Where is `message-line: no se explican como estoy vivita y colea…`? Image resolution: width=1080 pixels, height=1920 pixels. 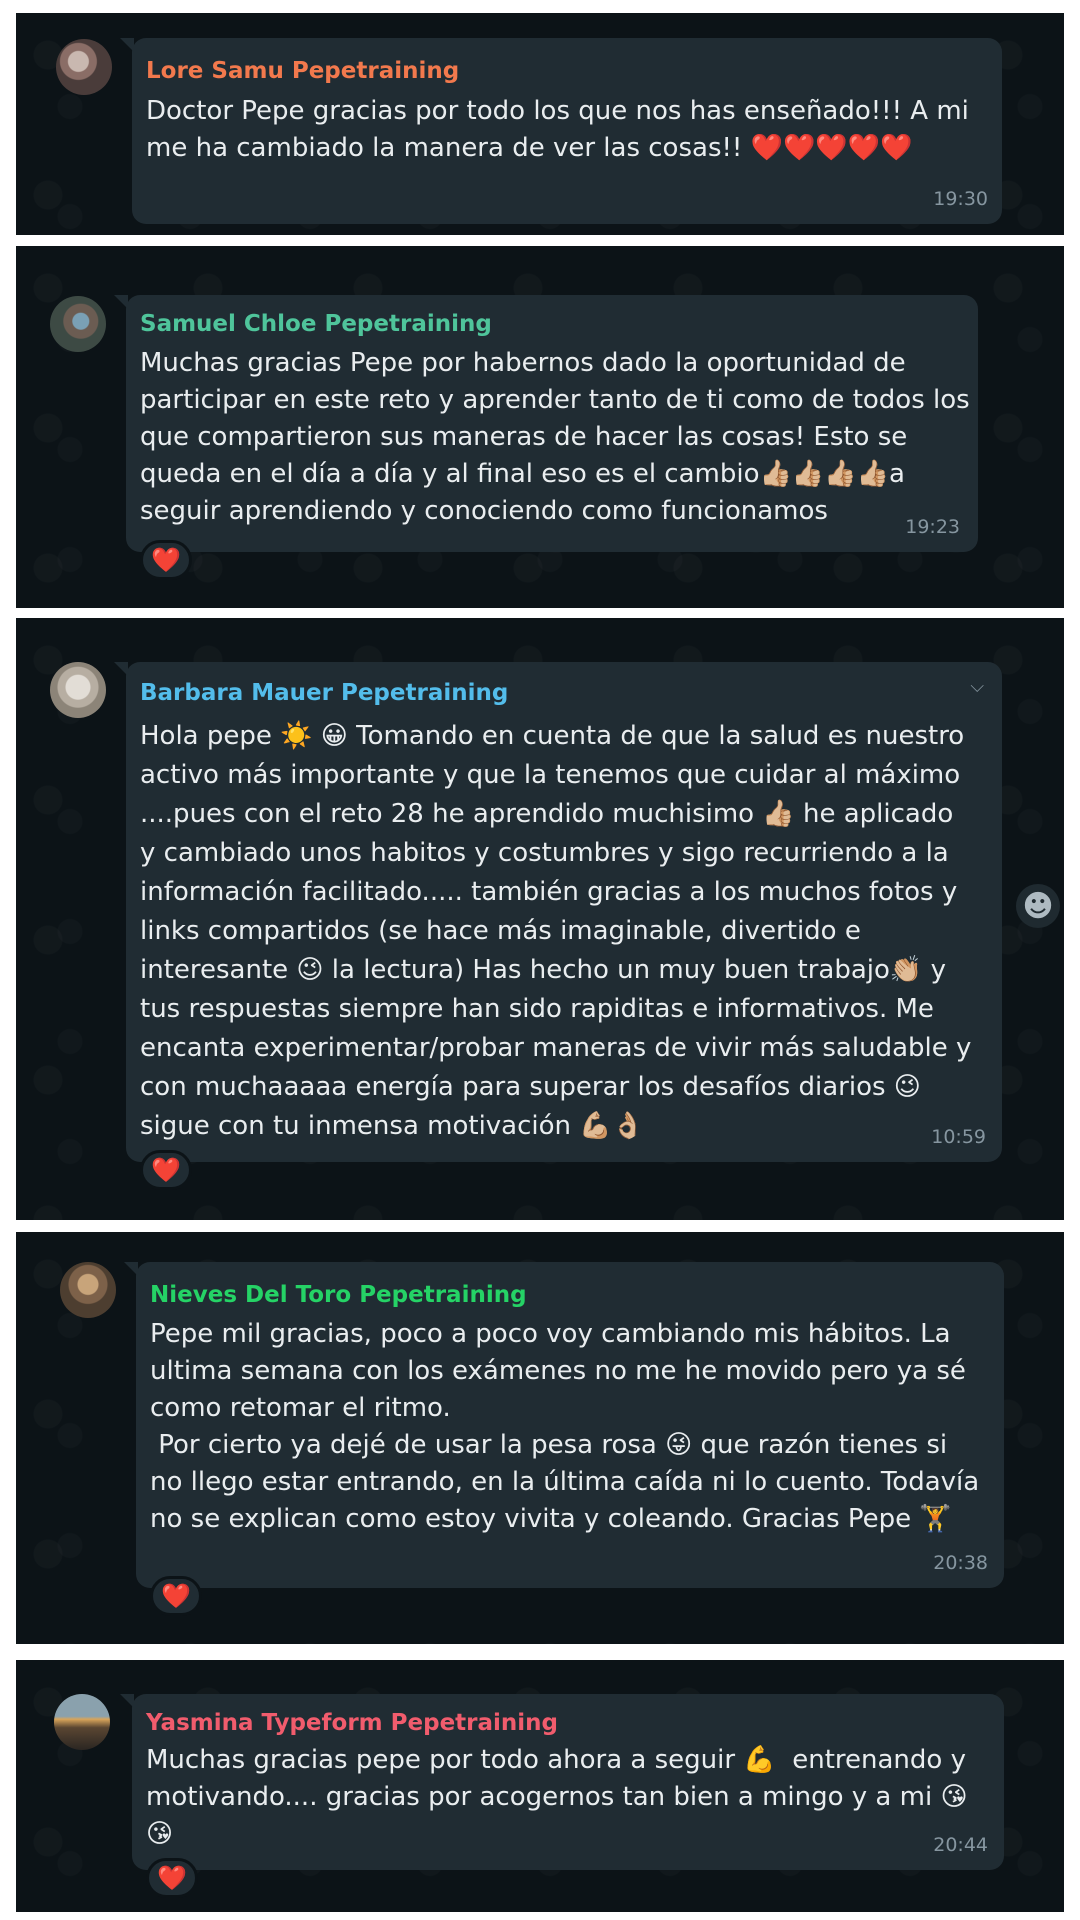 message-line: no se explican como estoy vivita y colea… is located at coordinates (551, 1519).